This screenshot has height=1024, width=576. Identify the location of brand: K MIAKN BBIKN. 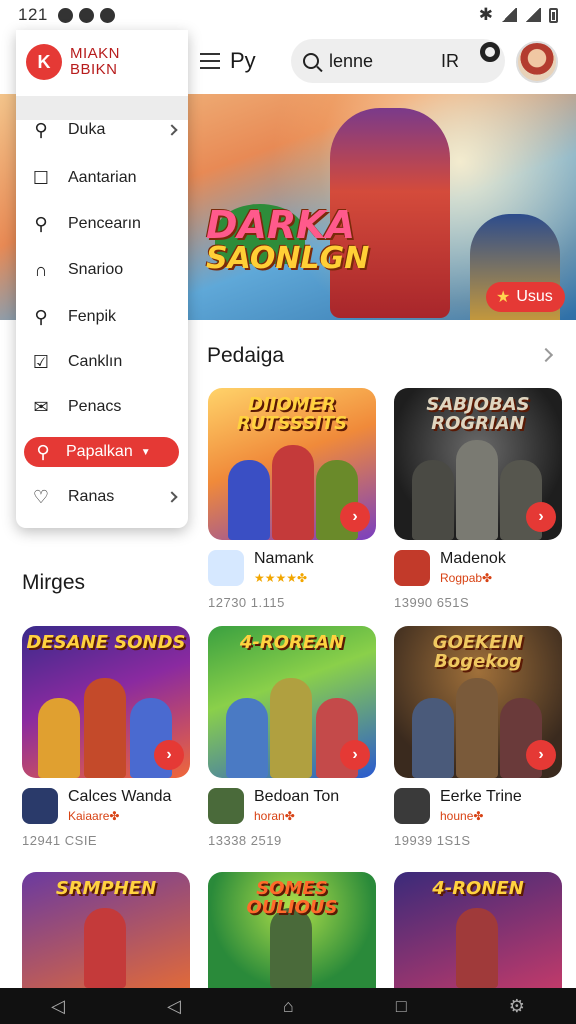
(73, 62).